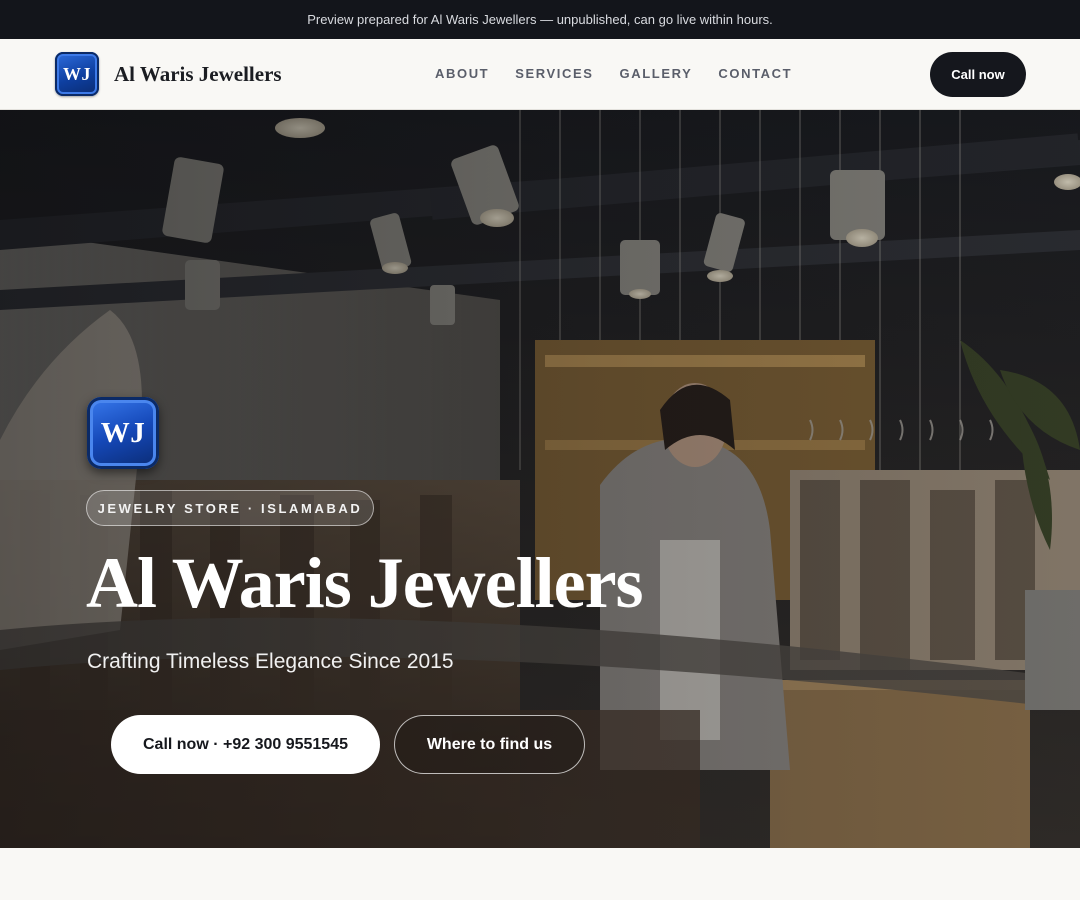  I want to click on call-phone-button: Call now · +92 300 9551545, so click(245, 744).